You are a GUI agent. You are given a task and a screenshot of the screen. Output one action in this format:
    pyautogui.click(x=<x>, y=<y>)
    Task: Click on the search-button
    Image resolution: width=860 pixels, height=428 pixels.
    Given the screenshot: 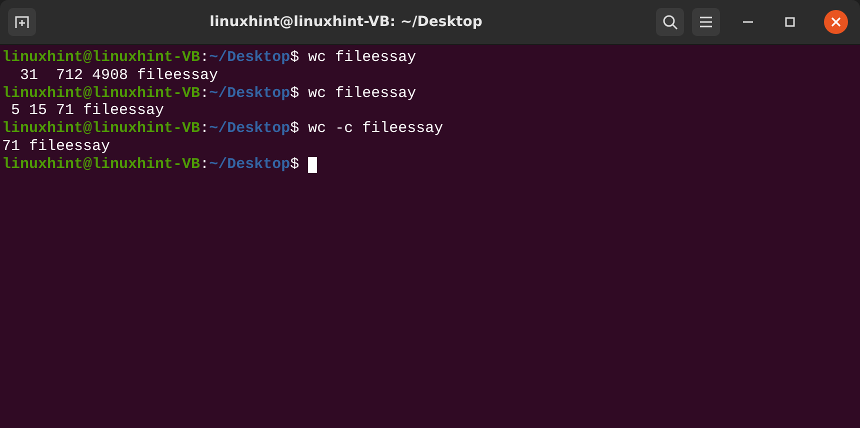 What is the action you would take?
    pyautogui.click(x=670, y=22)
    